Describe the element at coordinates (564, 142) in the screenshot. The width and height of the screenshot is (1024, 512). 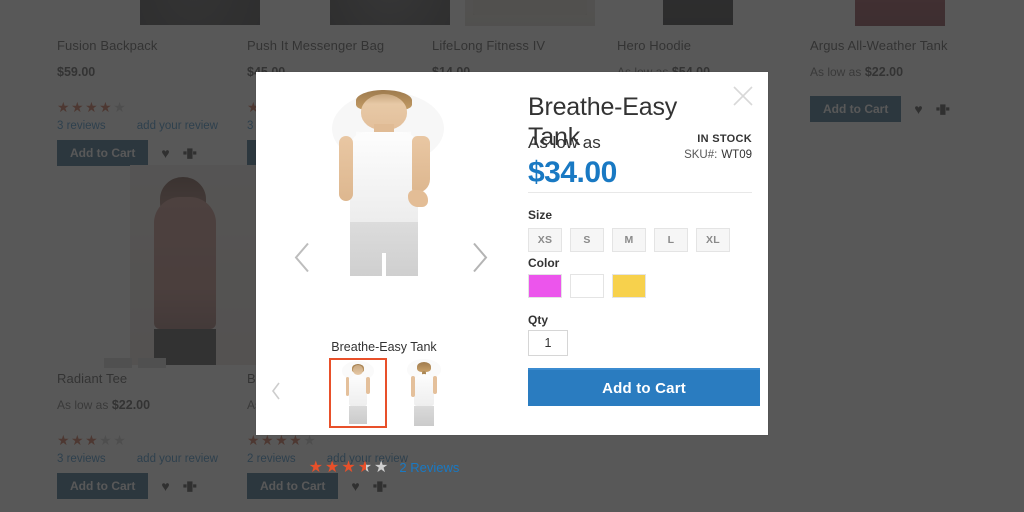
I see `price-prefix-label: As low as` at that location.